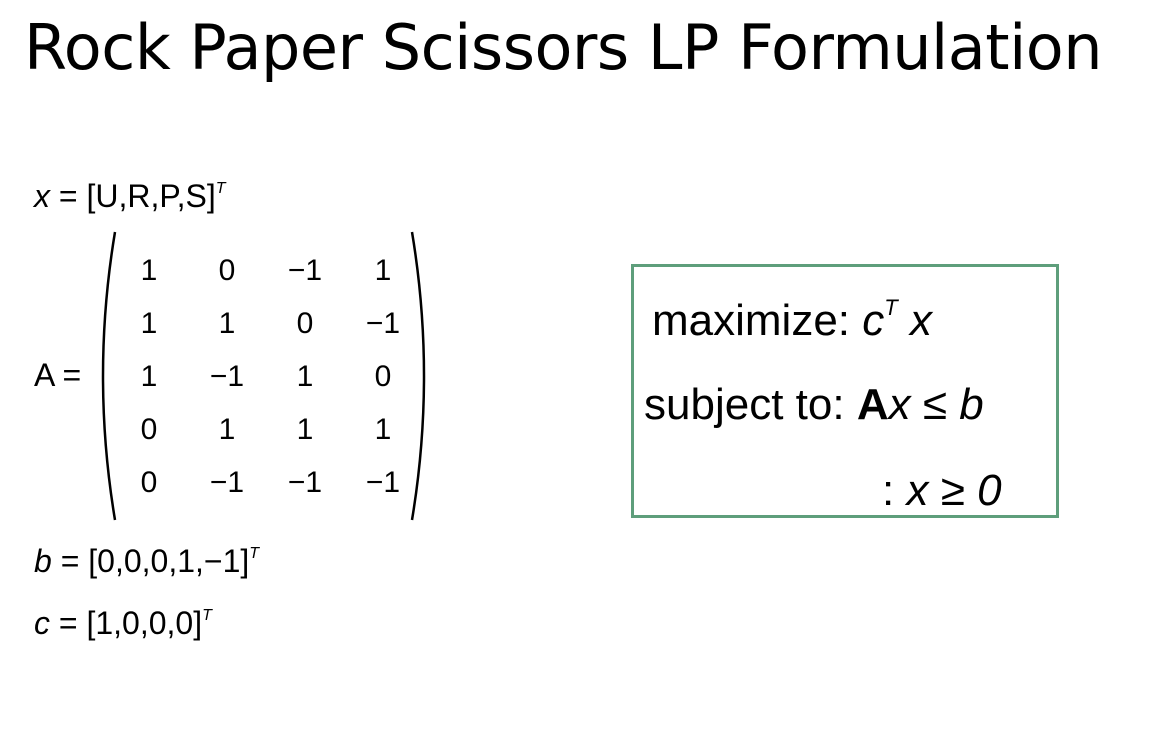 Image resolution: width=1160 pixels, height=734 pixels. I want to click on matrix-right-paren, so click(418, 376).